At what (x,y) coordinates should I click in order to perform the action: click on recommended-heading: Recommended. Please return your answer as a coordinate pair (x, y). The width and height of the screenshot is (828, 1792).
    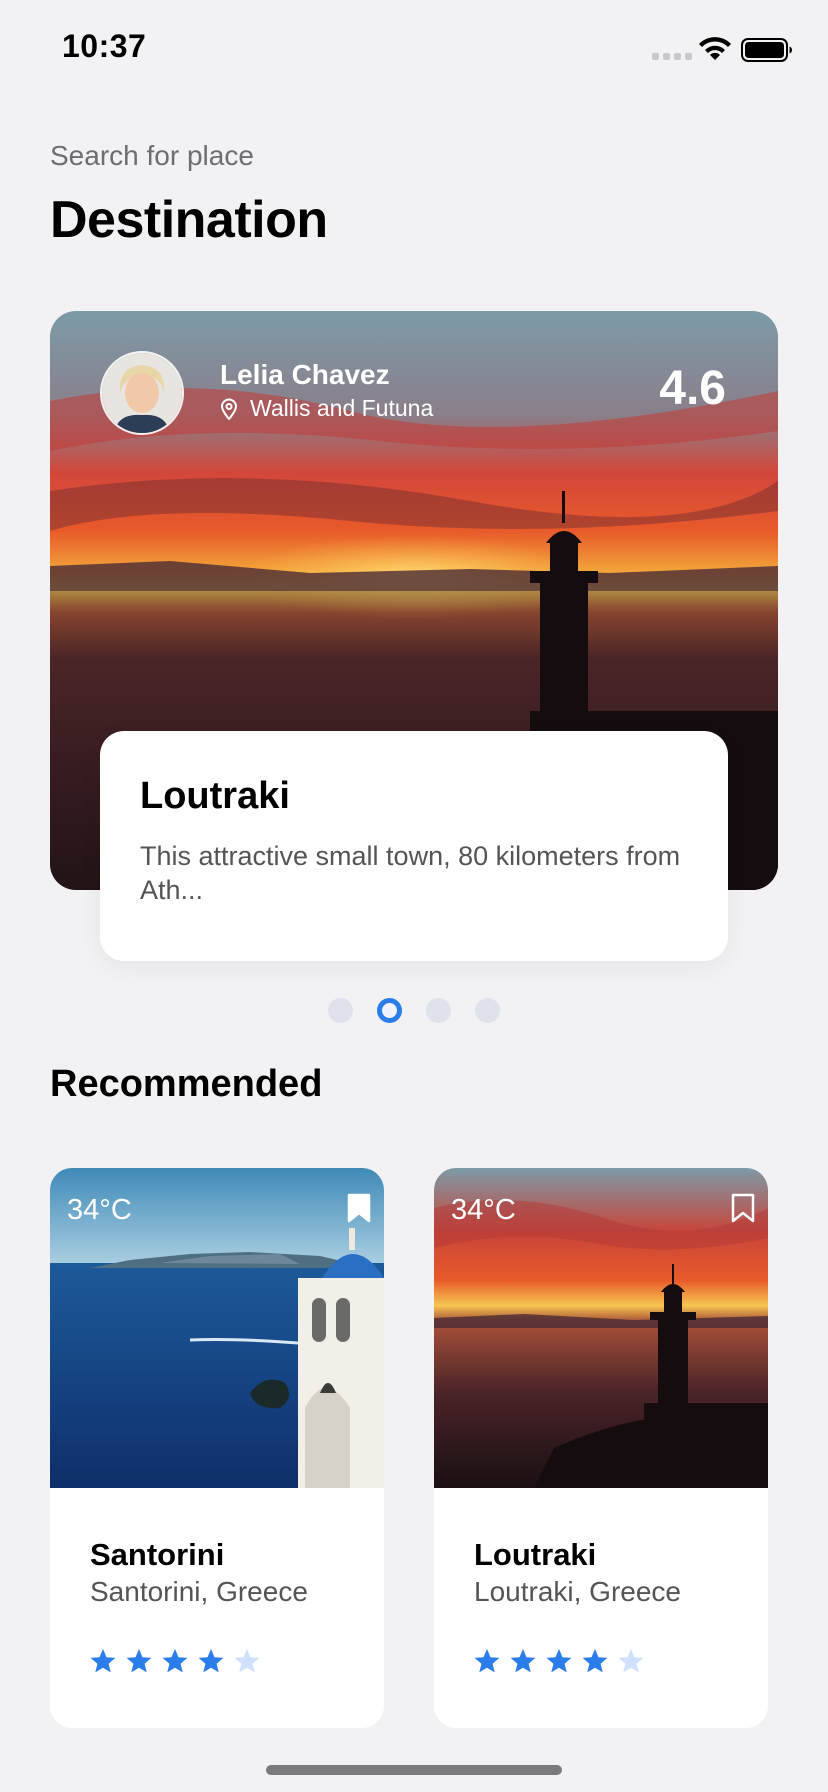
    Looking at the image, I should click on (186, 1084).